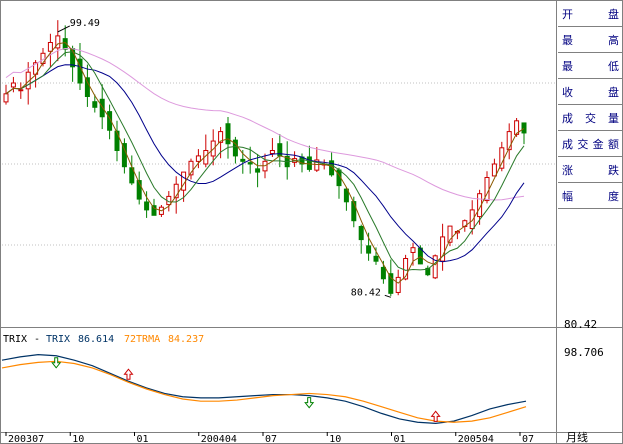 This screenshot has width=623, height=444. What do you see at coordinates (590, 92) in the screenshot?
I see `side-label: 收盘` at bounding box center [590, 92].